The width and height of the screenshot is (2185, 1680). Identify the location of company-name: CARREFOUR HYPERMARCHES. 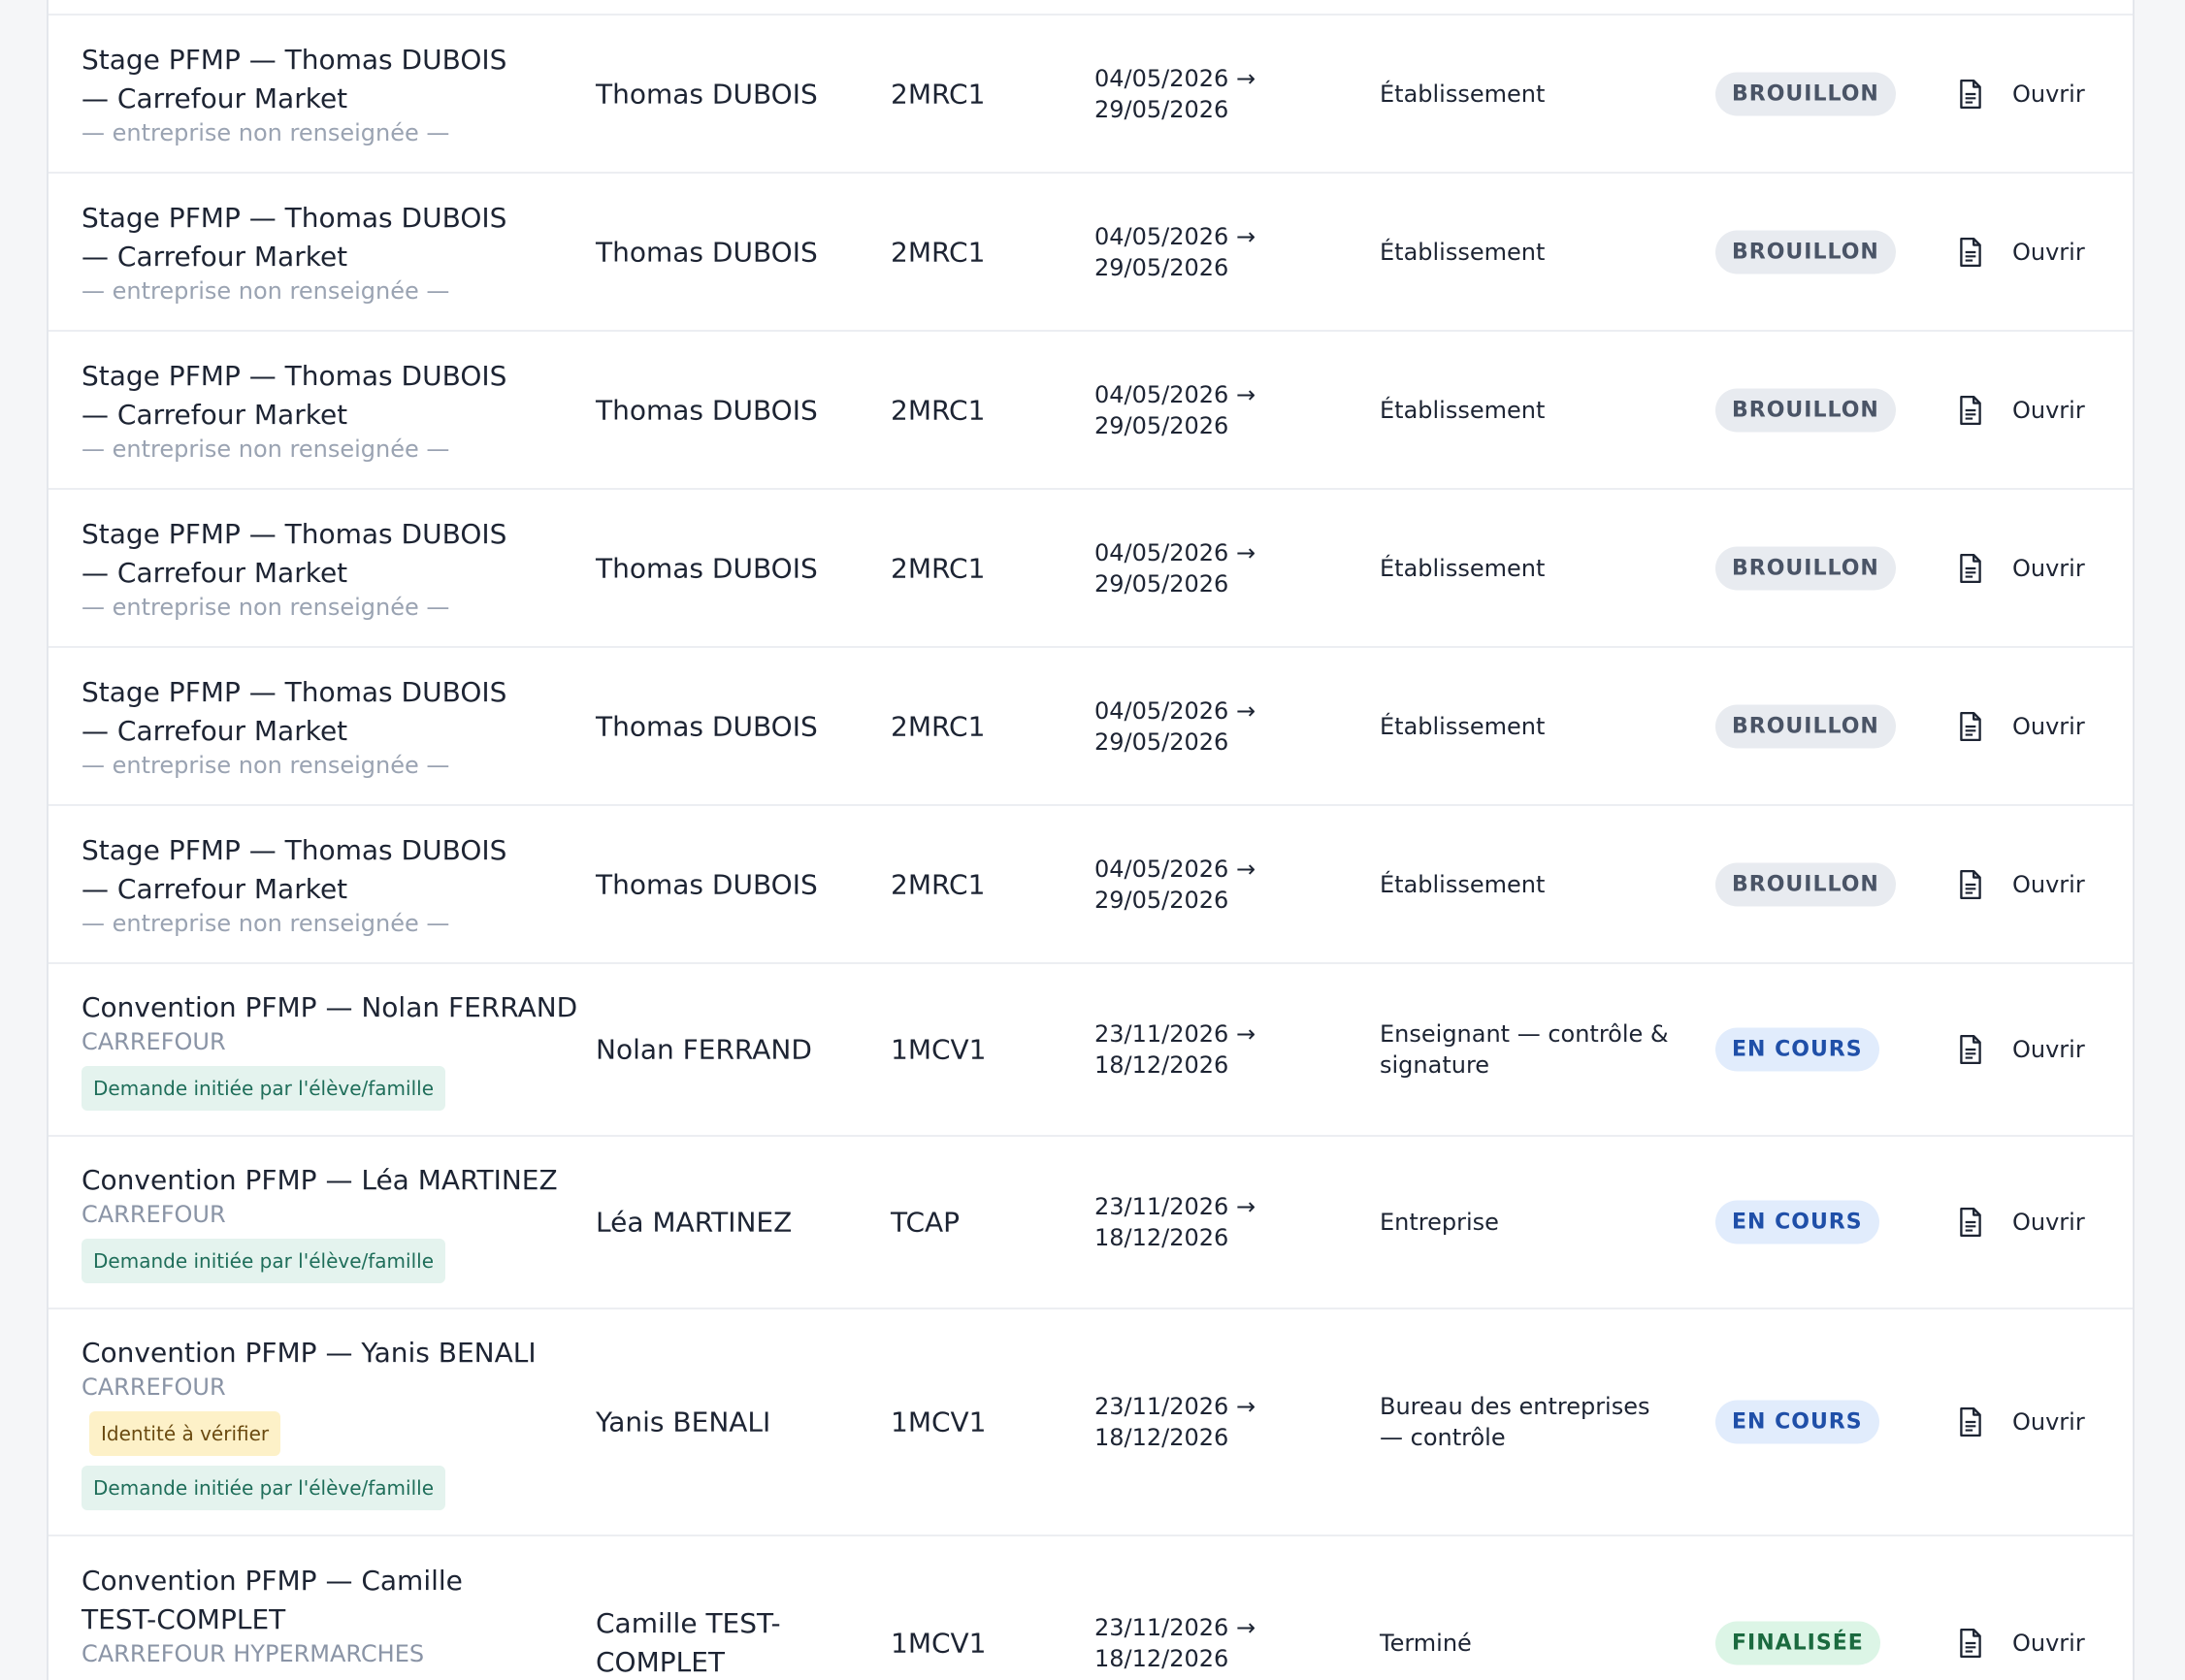
(254, 1653).